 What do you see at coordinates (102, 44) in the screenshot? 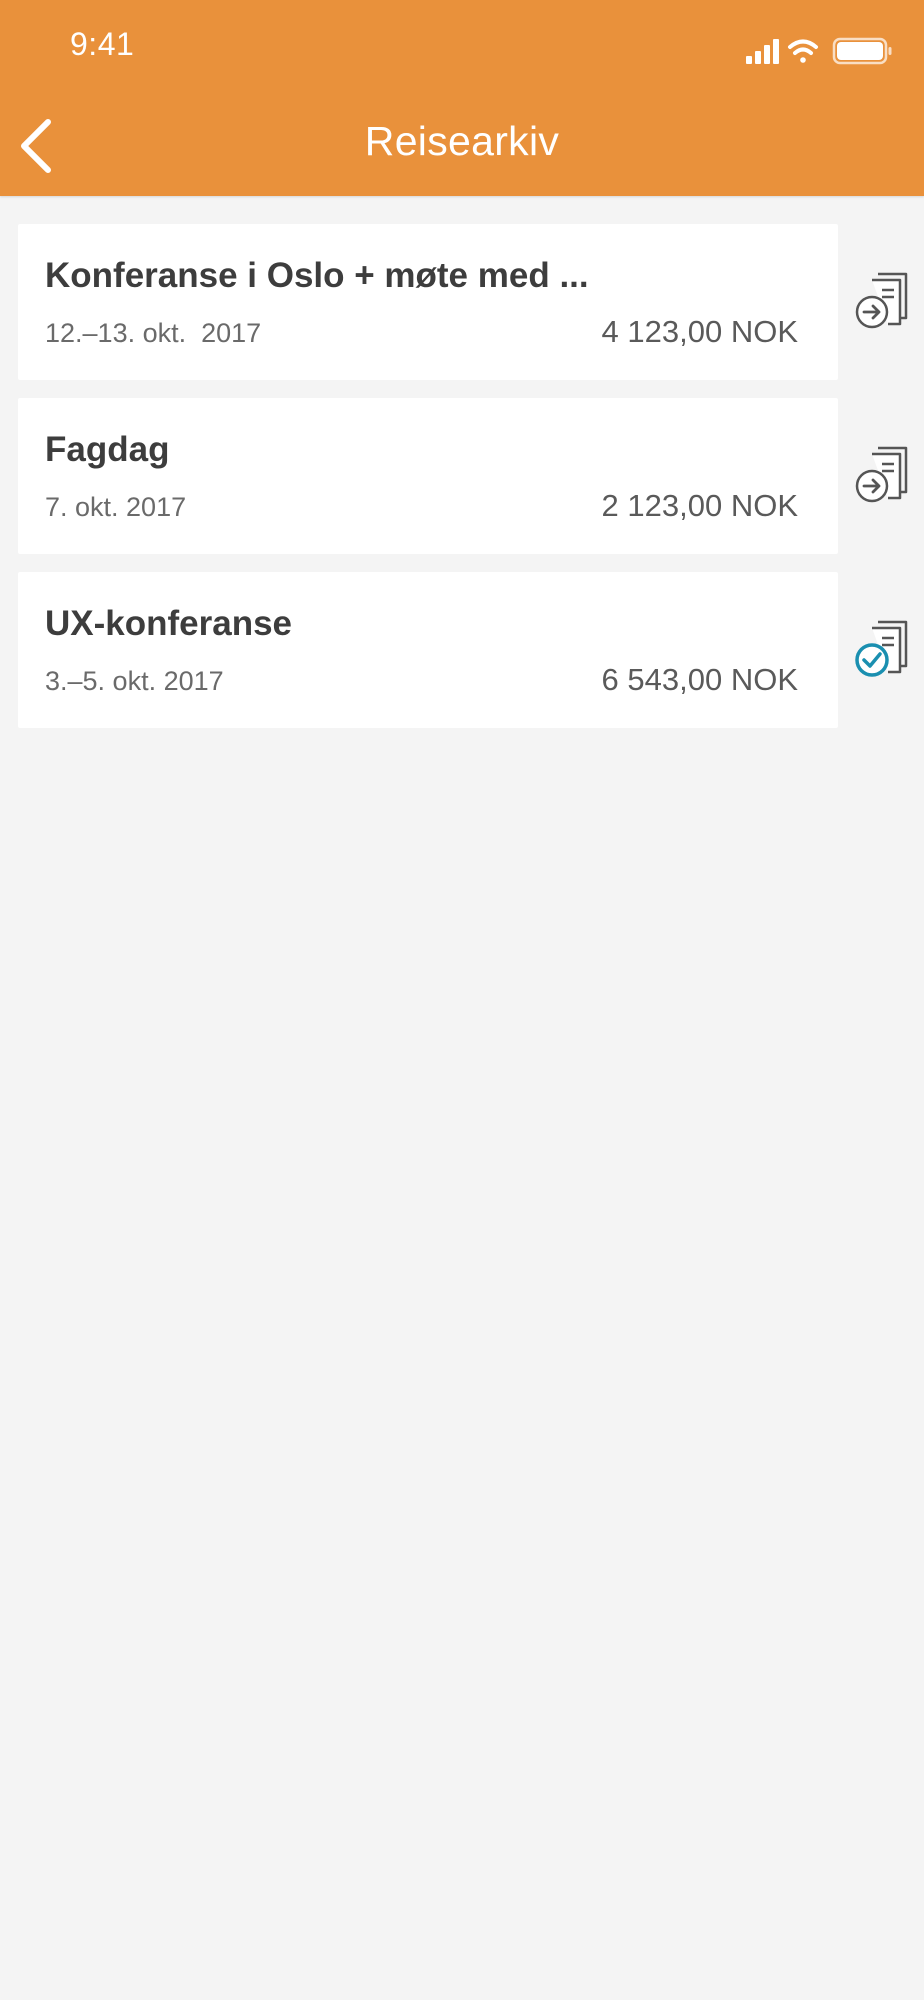
I see `status-time: 9:41` at bounding box center [102, 44].